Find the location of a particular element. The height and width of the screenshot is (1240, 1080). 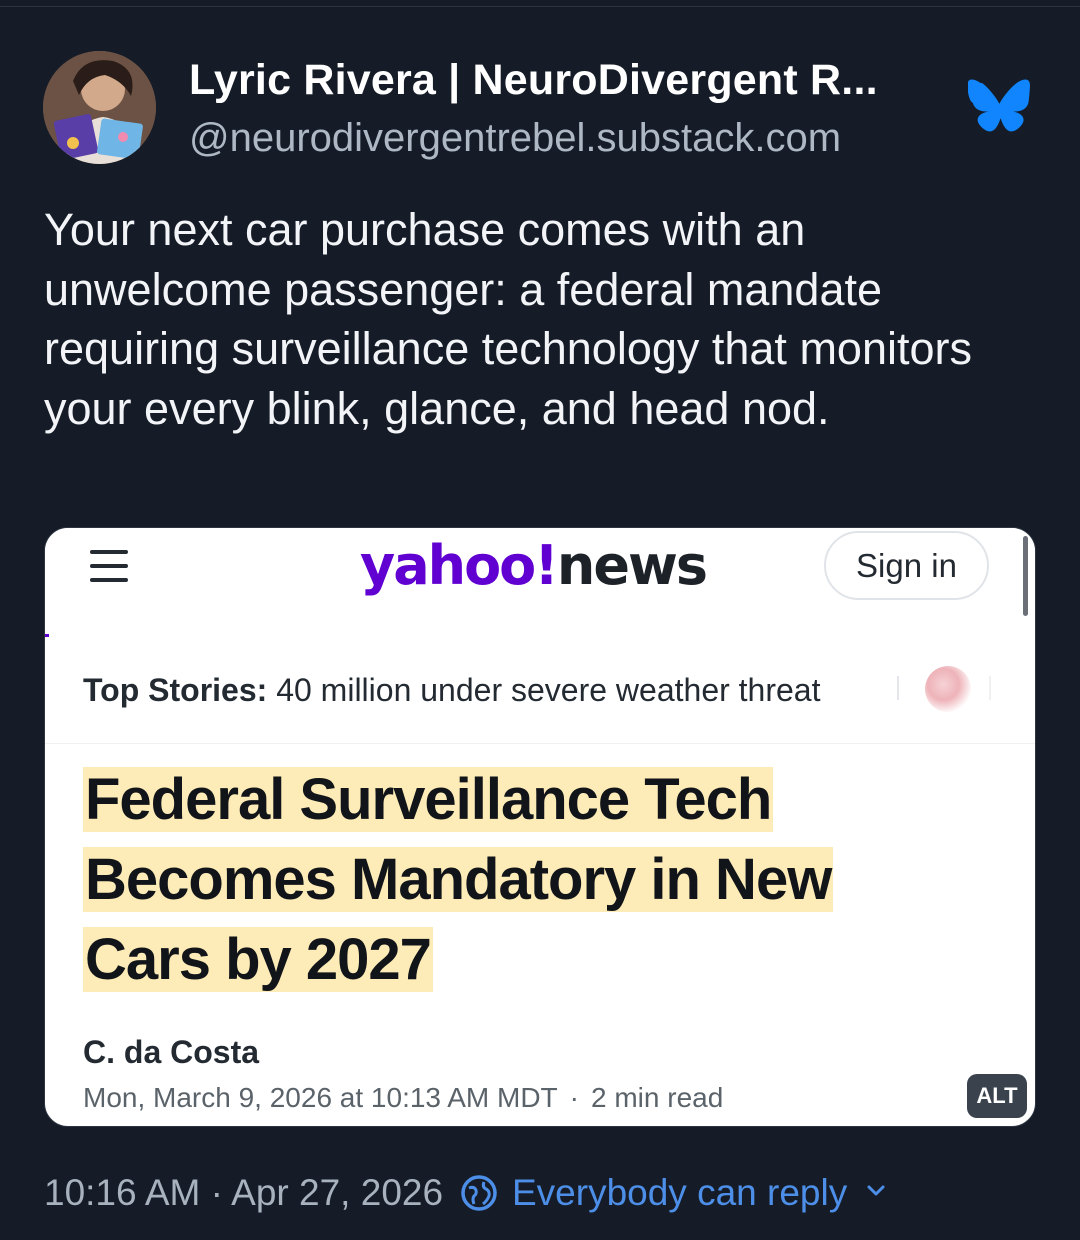

avatar is located at coordinates (99, 107).